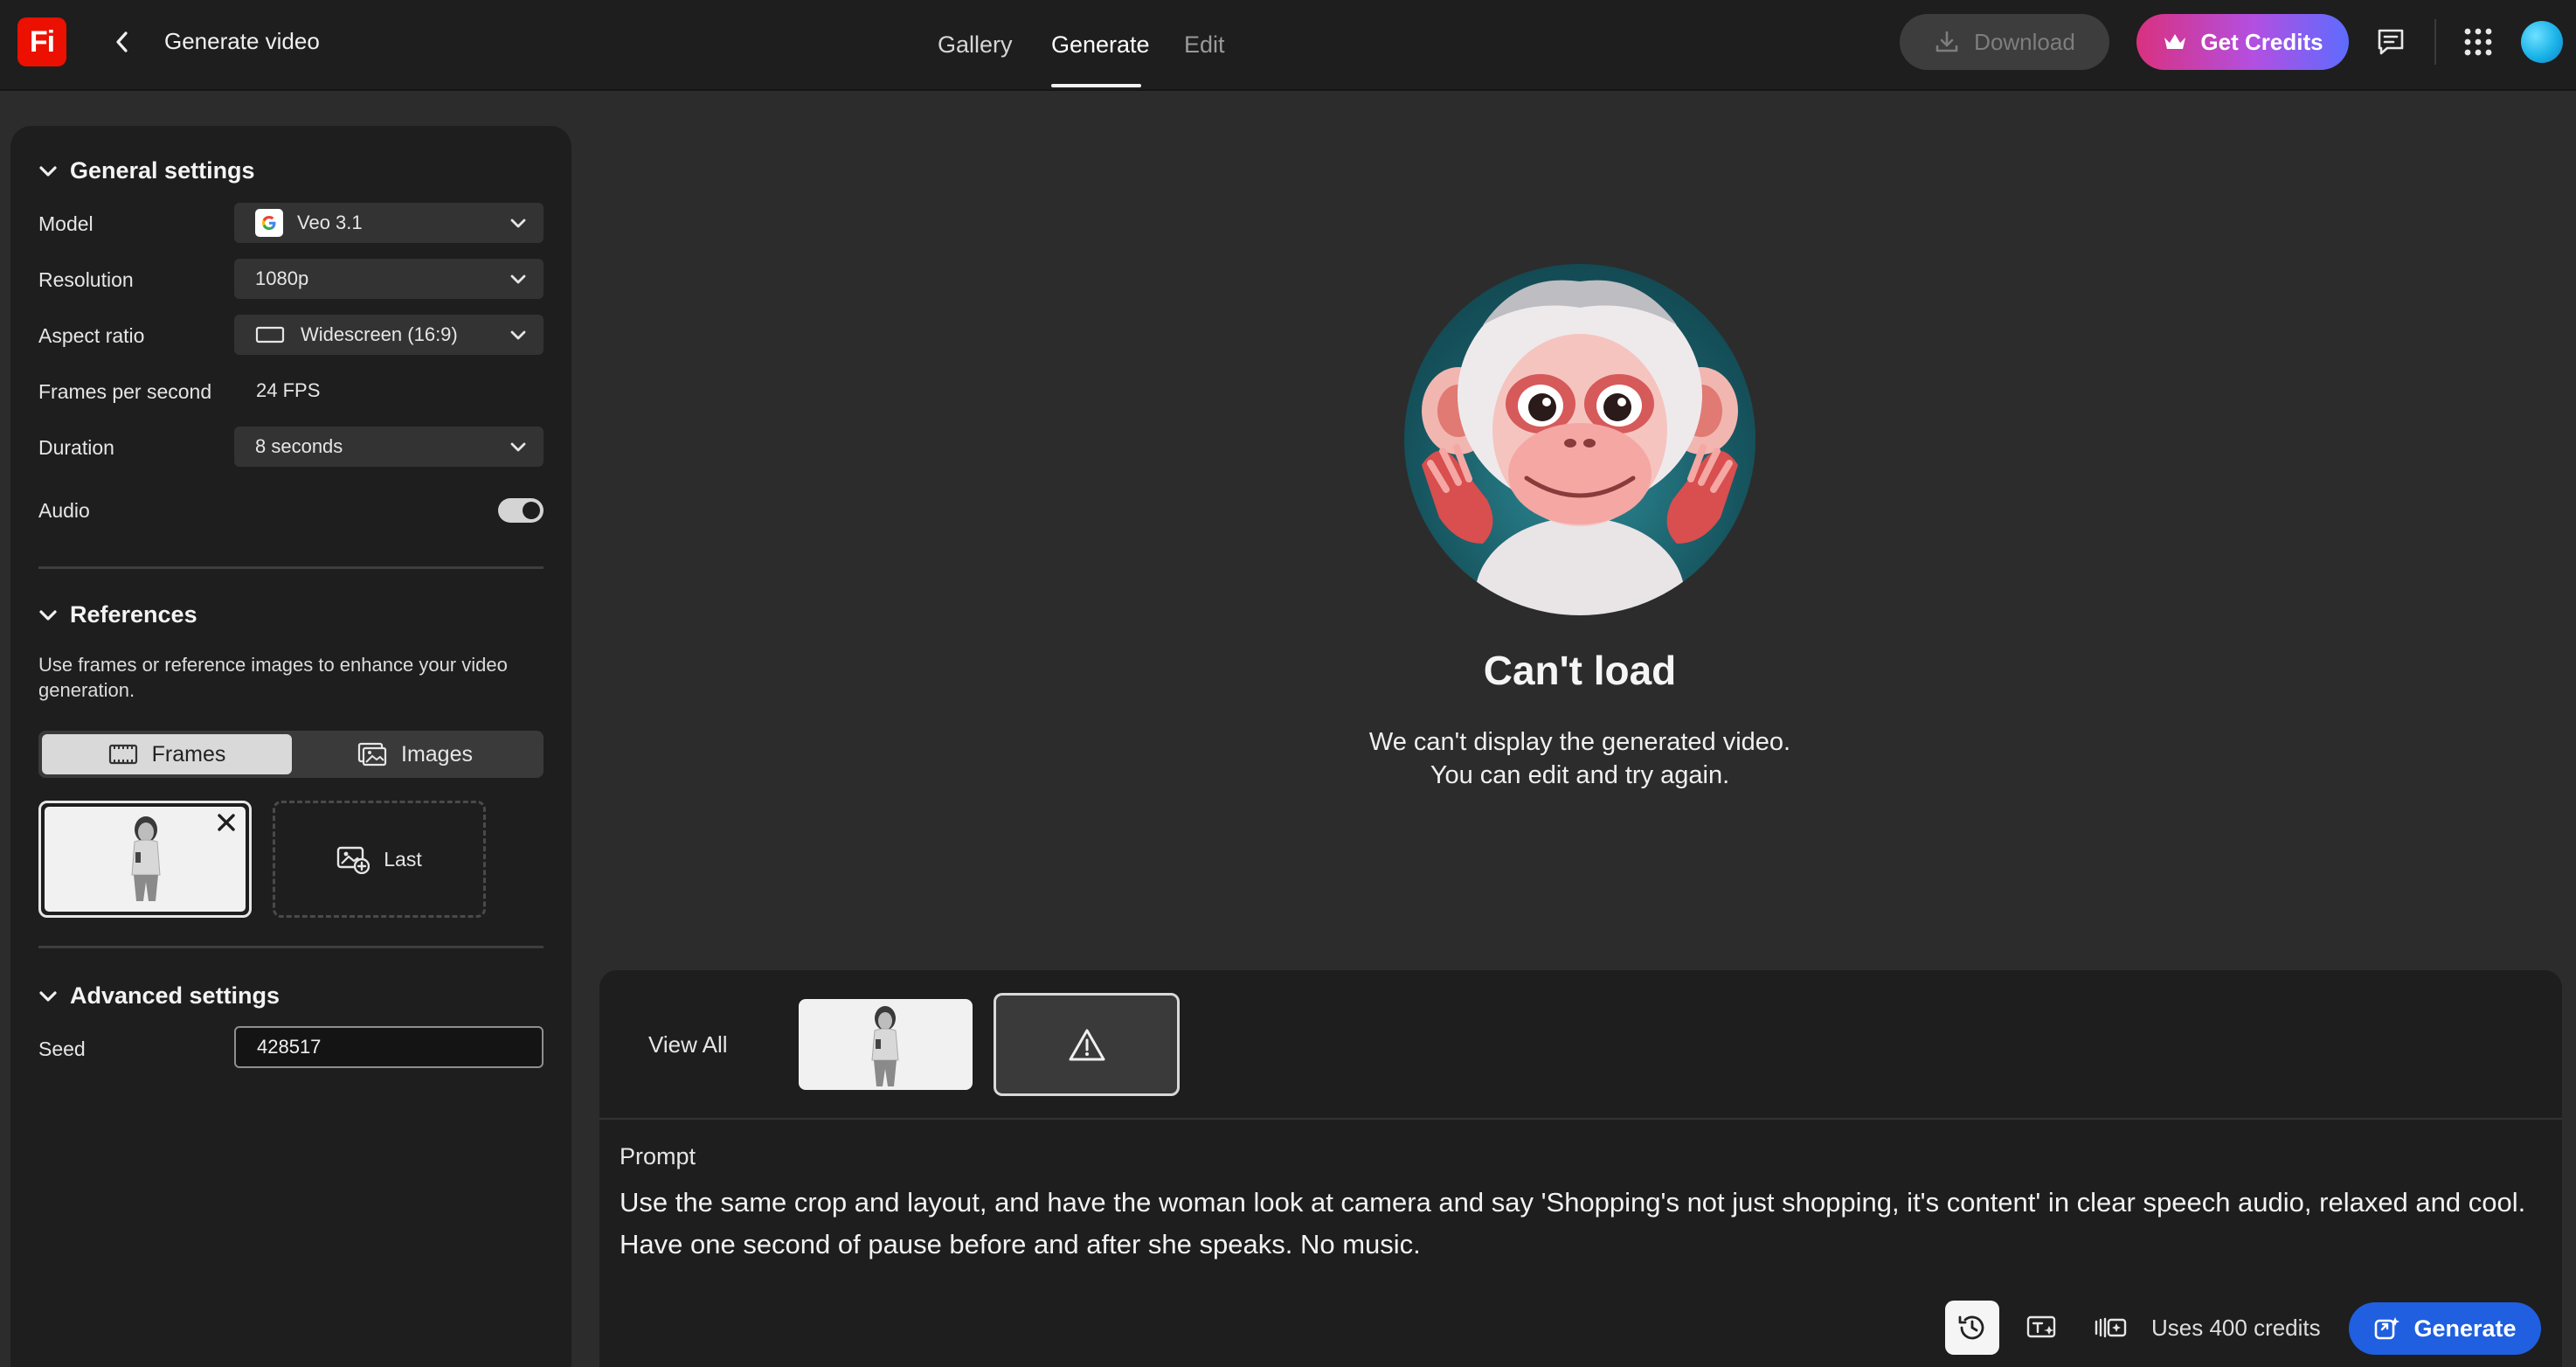  I want to click on duration-label: Duration, so click(76, 447).